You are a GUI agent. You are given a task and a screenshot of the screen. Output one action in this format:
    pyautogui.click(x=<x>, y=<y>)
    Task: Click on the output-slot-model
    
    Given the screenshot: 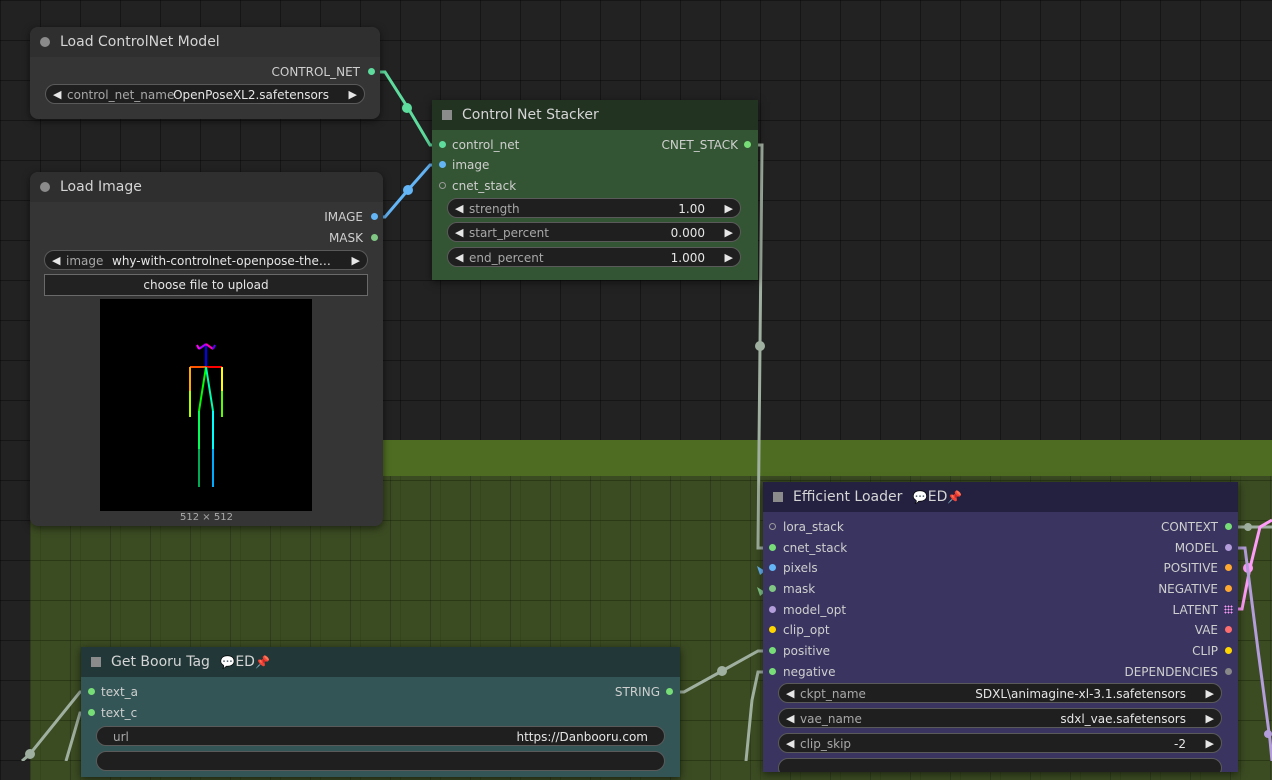 What is the action you would take?
    pyautogui.click(x=1228, y=547)
    